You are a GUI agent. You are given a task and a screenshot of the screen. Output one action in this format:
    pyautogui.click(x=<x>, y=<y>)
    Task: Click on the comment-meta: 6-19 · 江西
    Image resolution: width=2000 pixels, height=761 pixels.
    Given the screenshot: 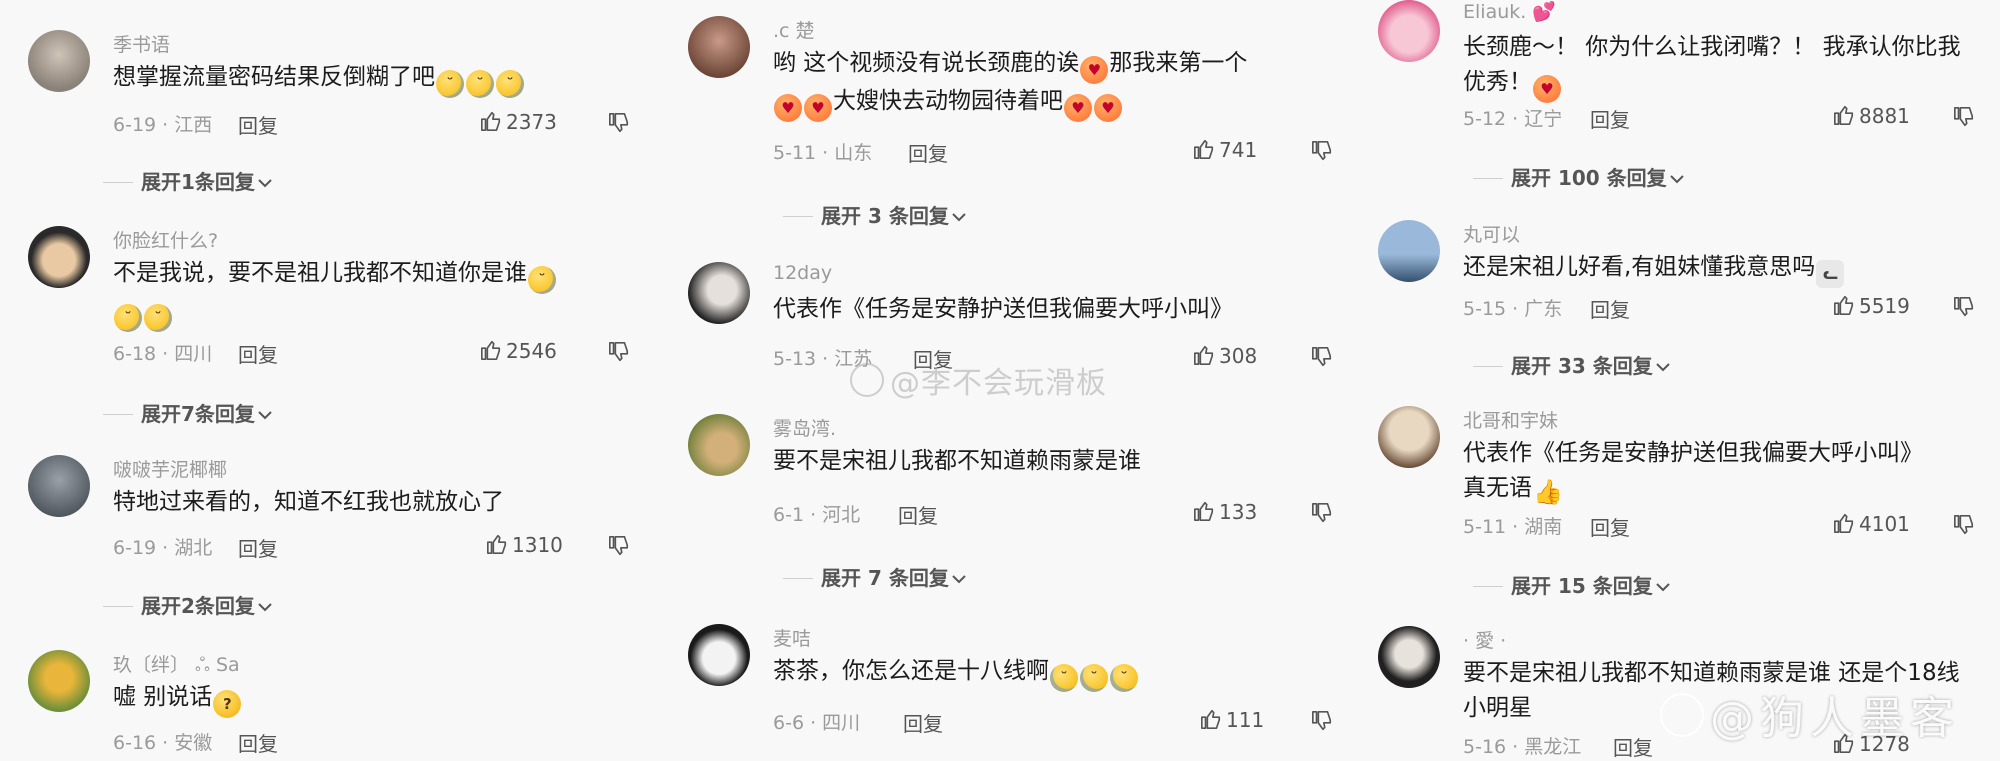 What is the action you would take?
    pyautogui.click(x=163, y=125)
    